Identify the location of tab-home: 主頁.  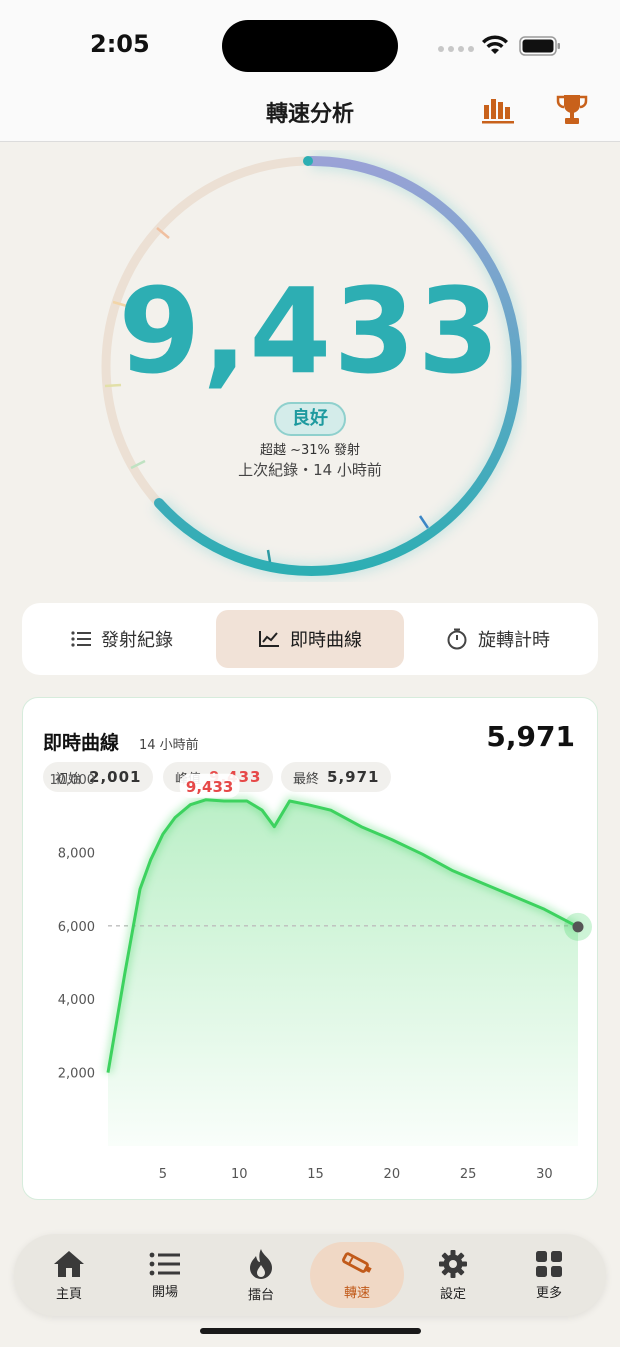
(69, 1275).